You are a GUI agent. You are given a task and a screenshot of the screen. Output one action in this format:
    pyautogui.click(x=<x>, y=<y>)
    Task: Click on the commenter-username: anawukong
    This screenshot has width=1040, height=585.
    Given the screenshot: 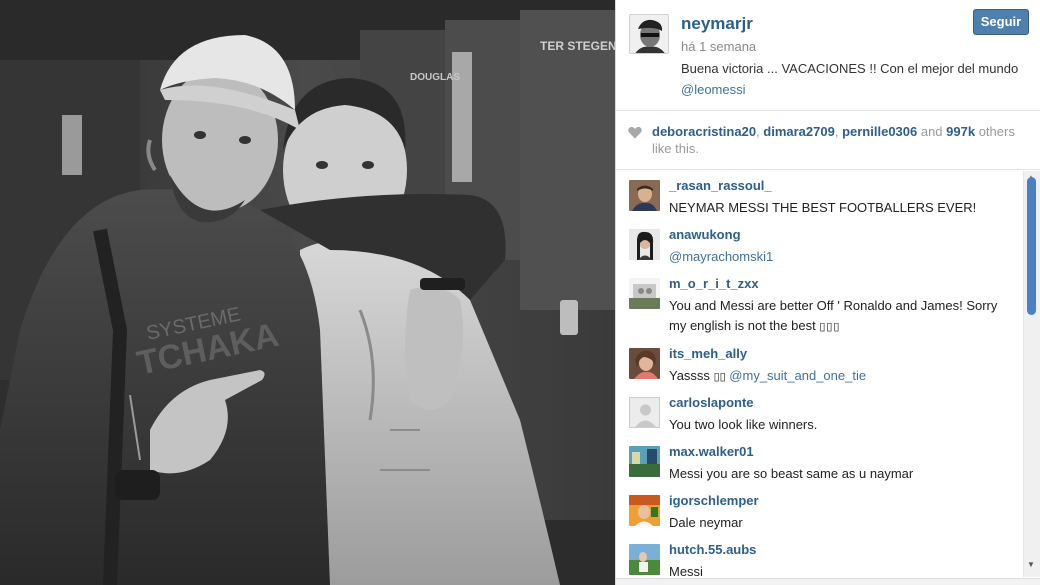 What is the action you would take?
    pyautogui.click(x=705, y=234)
    